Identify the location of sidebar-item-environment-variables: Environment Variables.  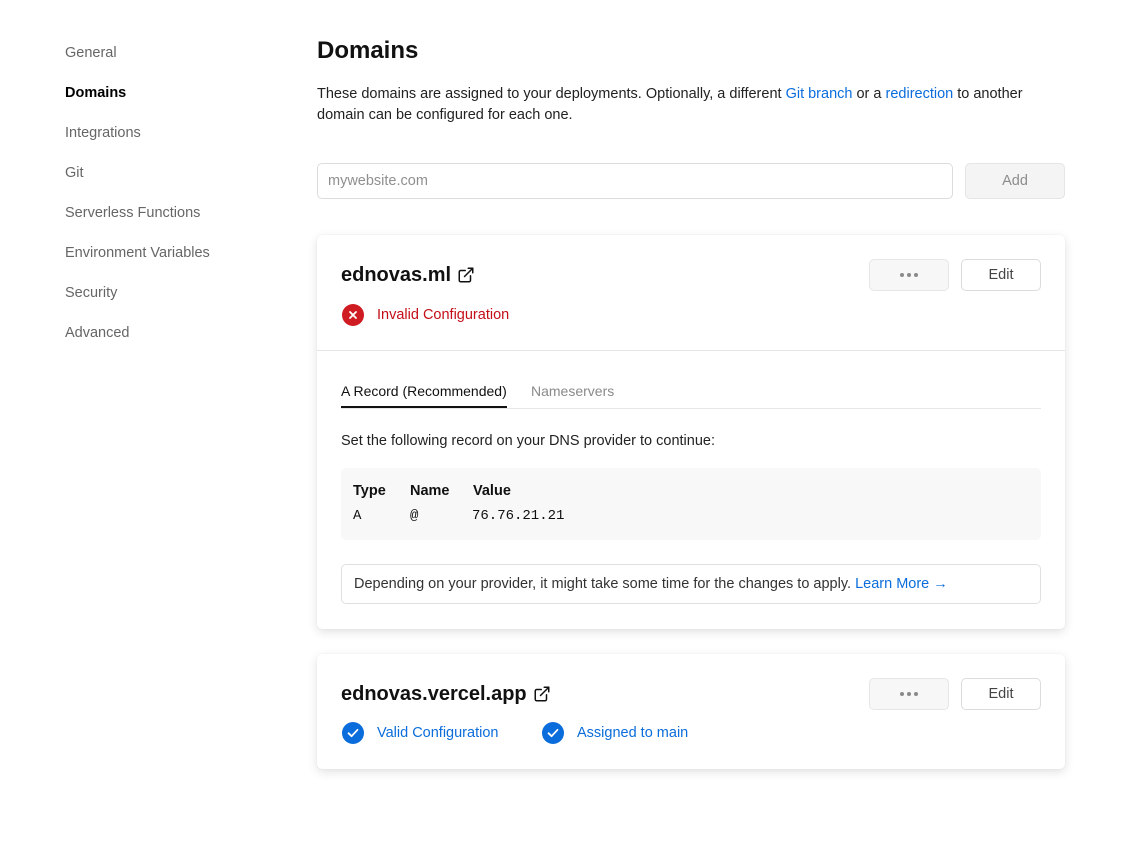
(137, 262).